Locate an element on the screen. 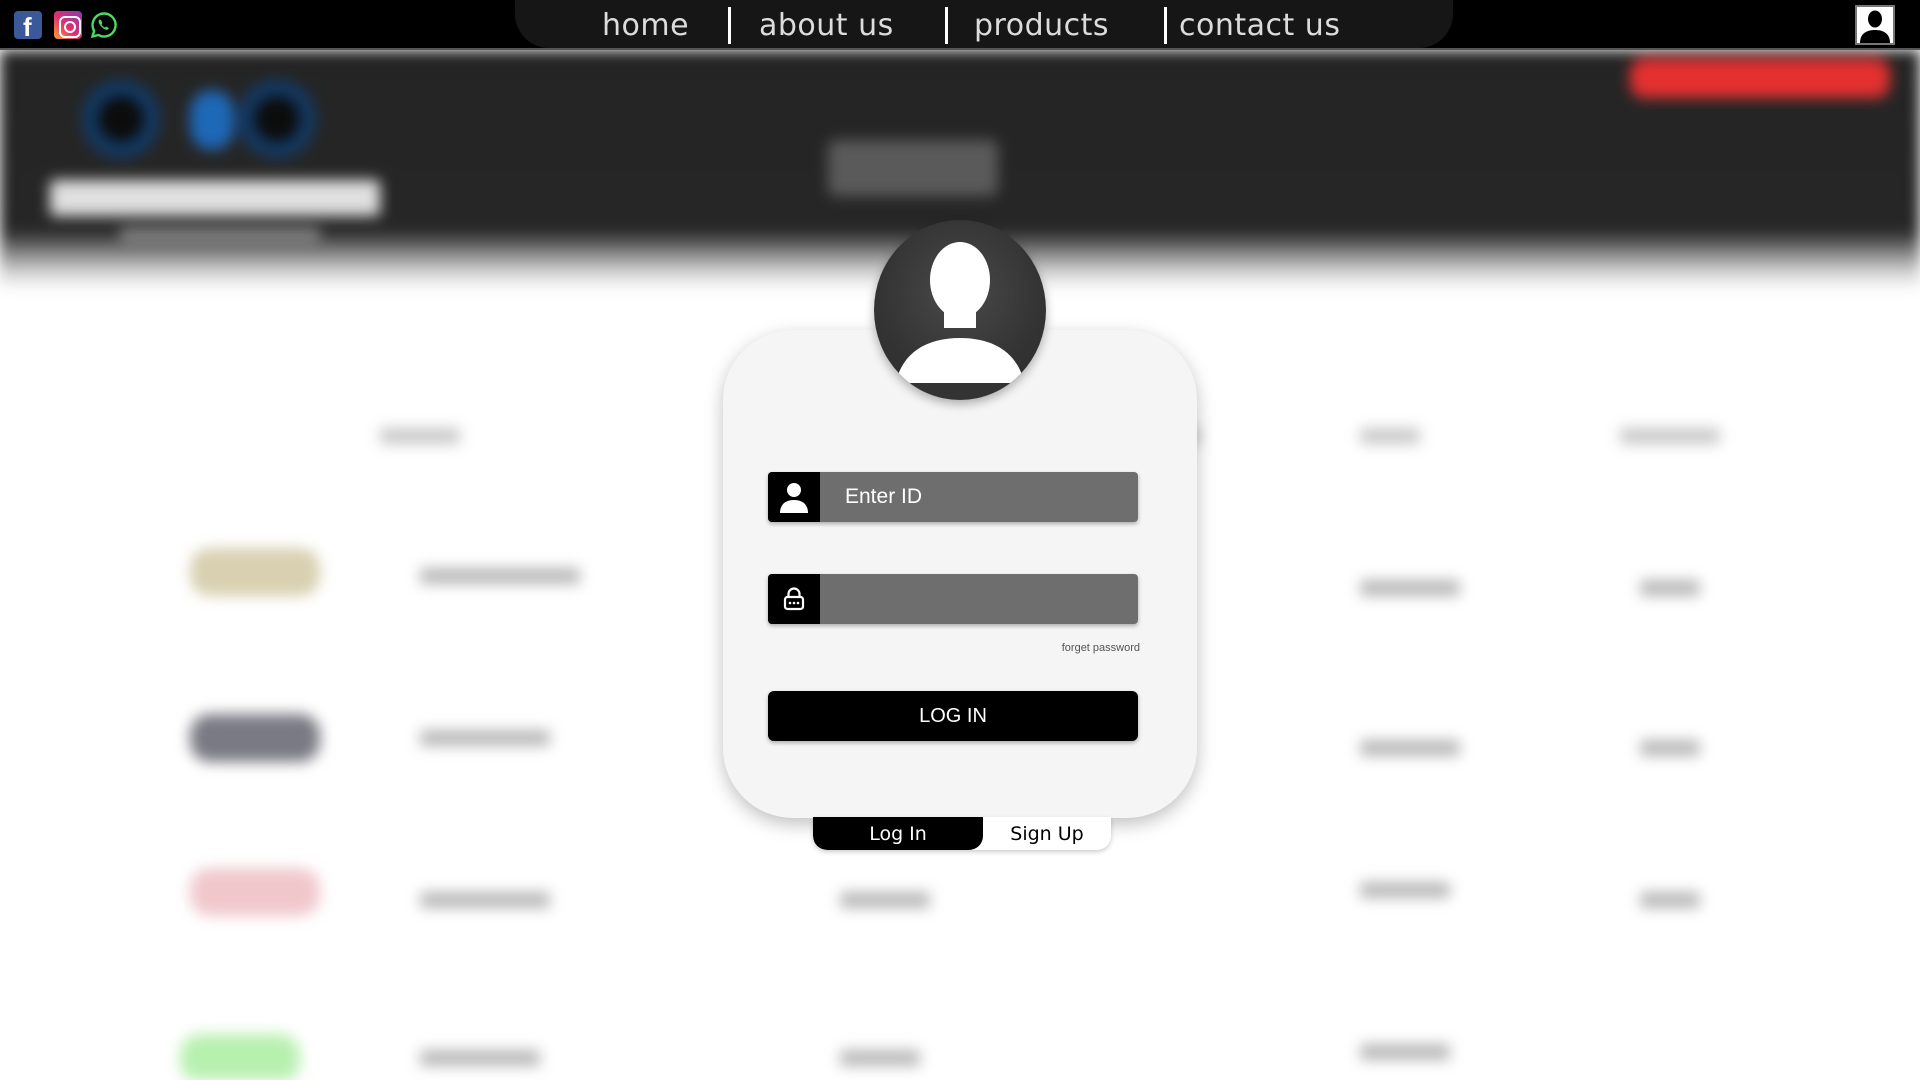  password-input is located at coordinates (979, 599).